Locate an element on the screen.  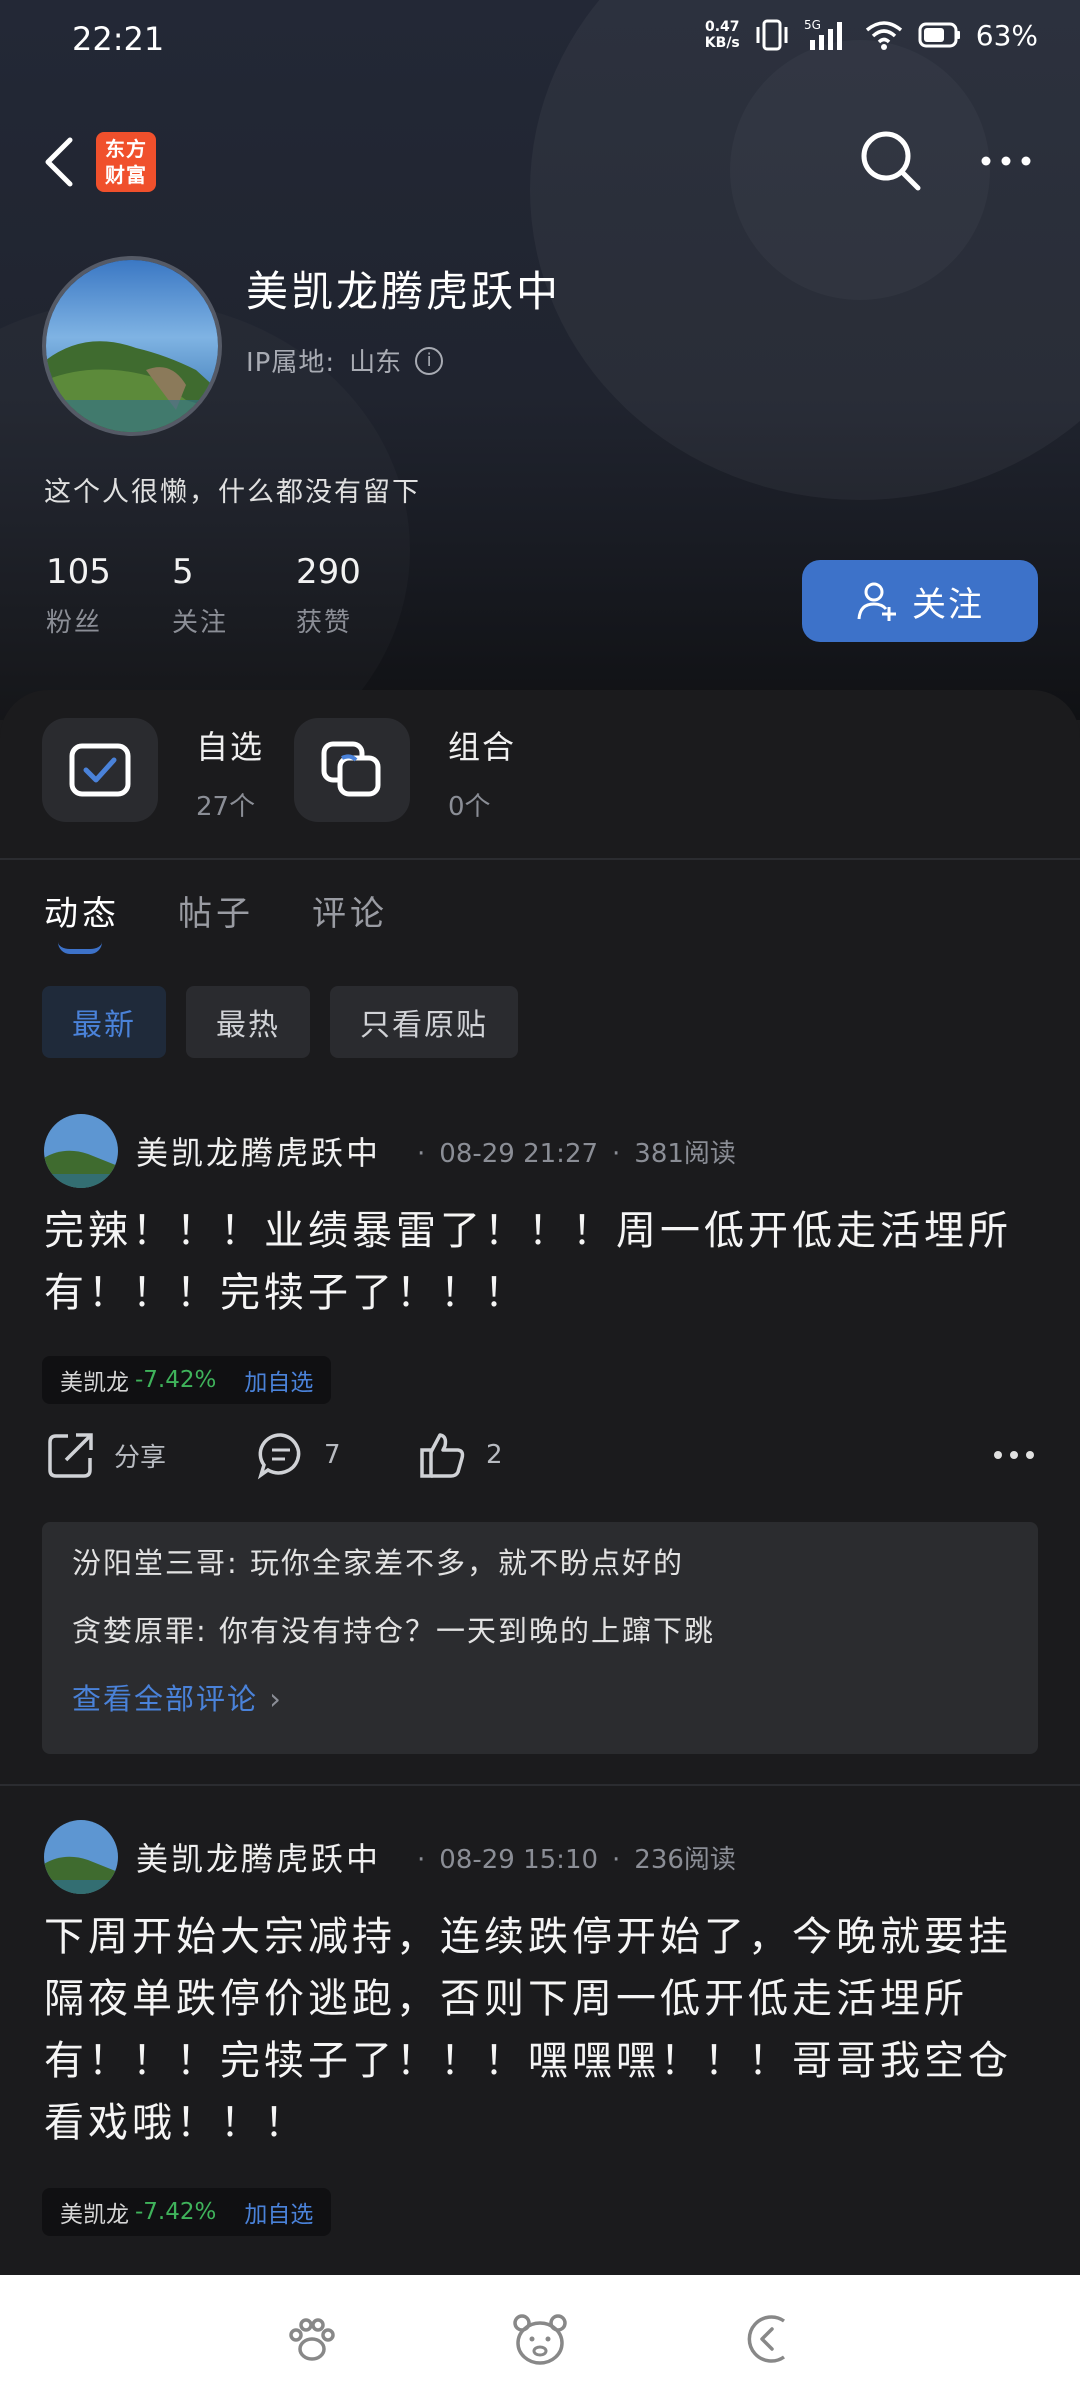
stat-value: 290 is located at coordinates (328, 572).